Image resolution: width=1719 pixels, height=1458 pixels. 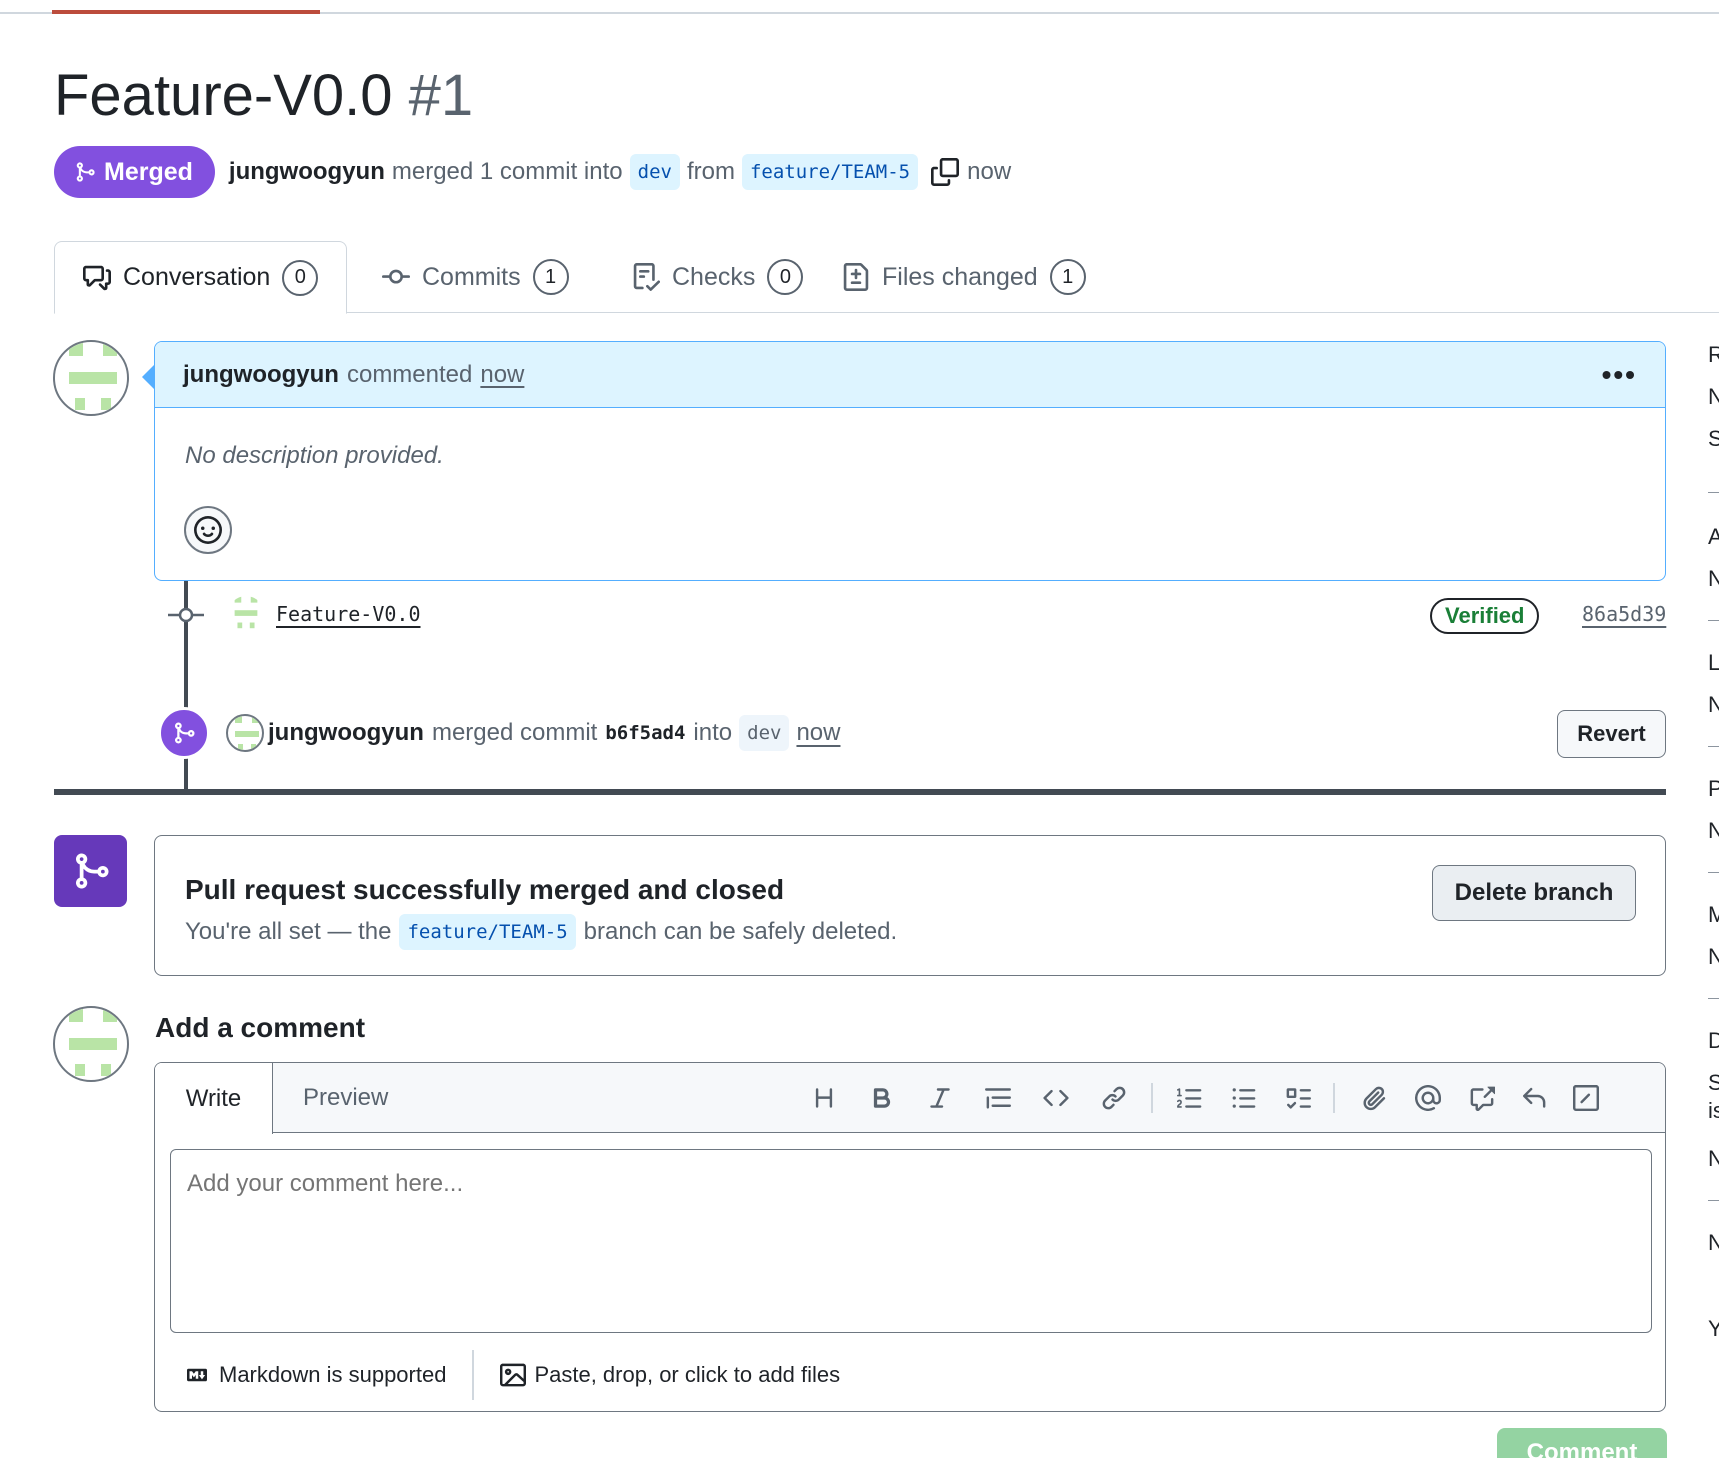 I want to click on merge-event-badge, so click(x=184, y=733).